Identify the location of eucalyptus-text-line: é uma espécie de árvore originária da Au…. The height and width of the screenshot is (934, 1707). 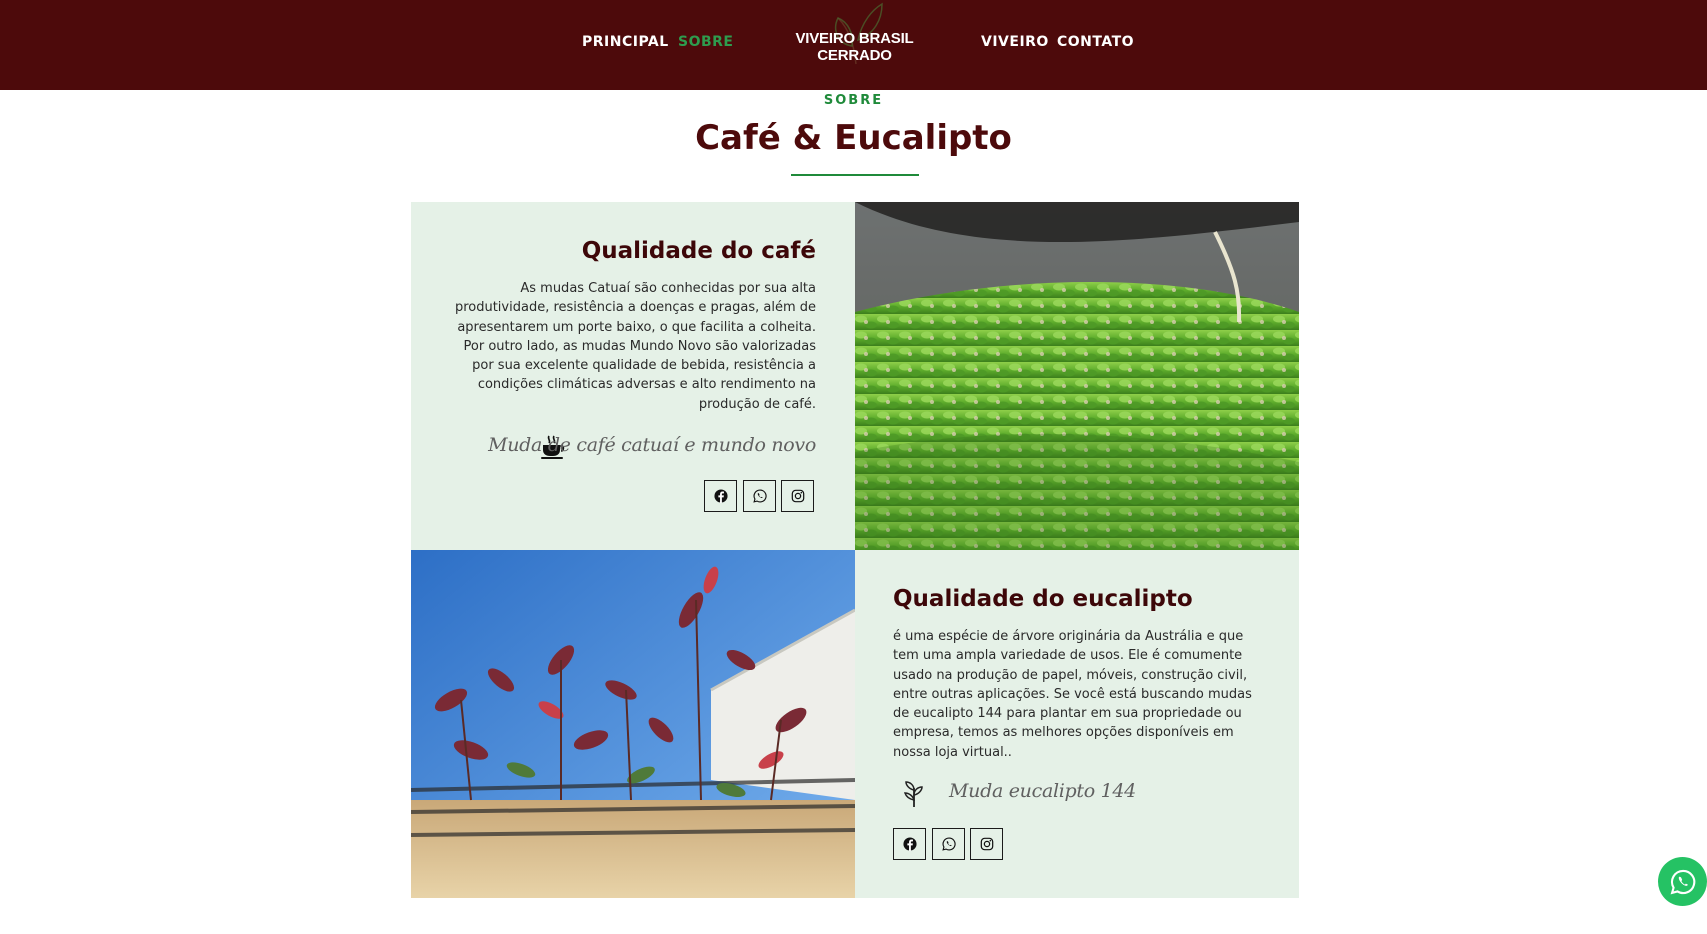
(1068, 636).